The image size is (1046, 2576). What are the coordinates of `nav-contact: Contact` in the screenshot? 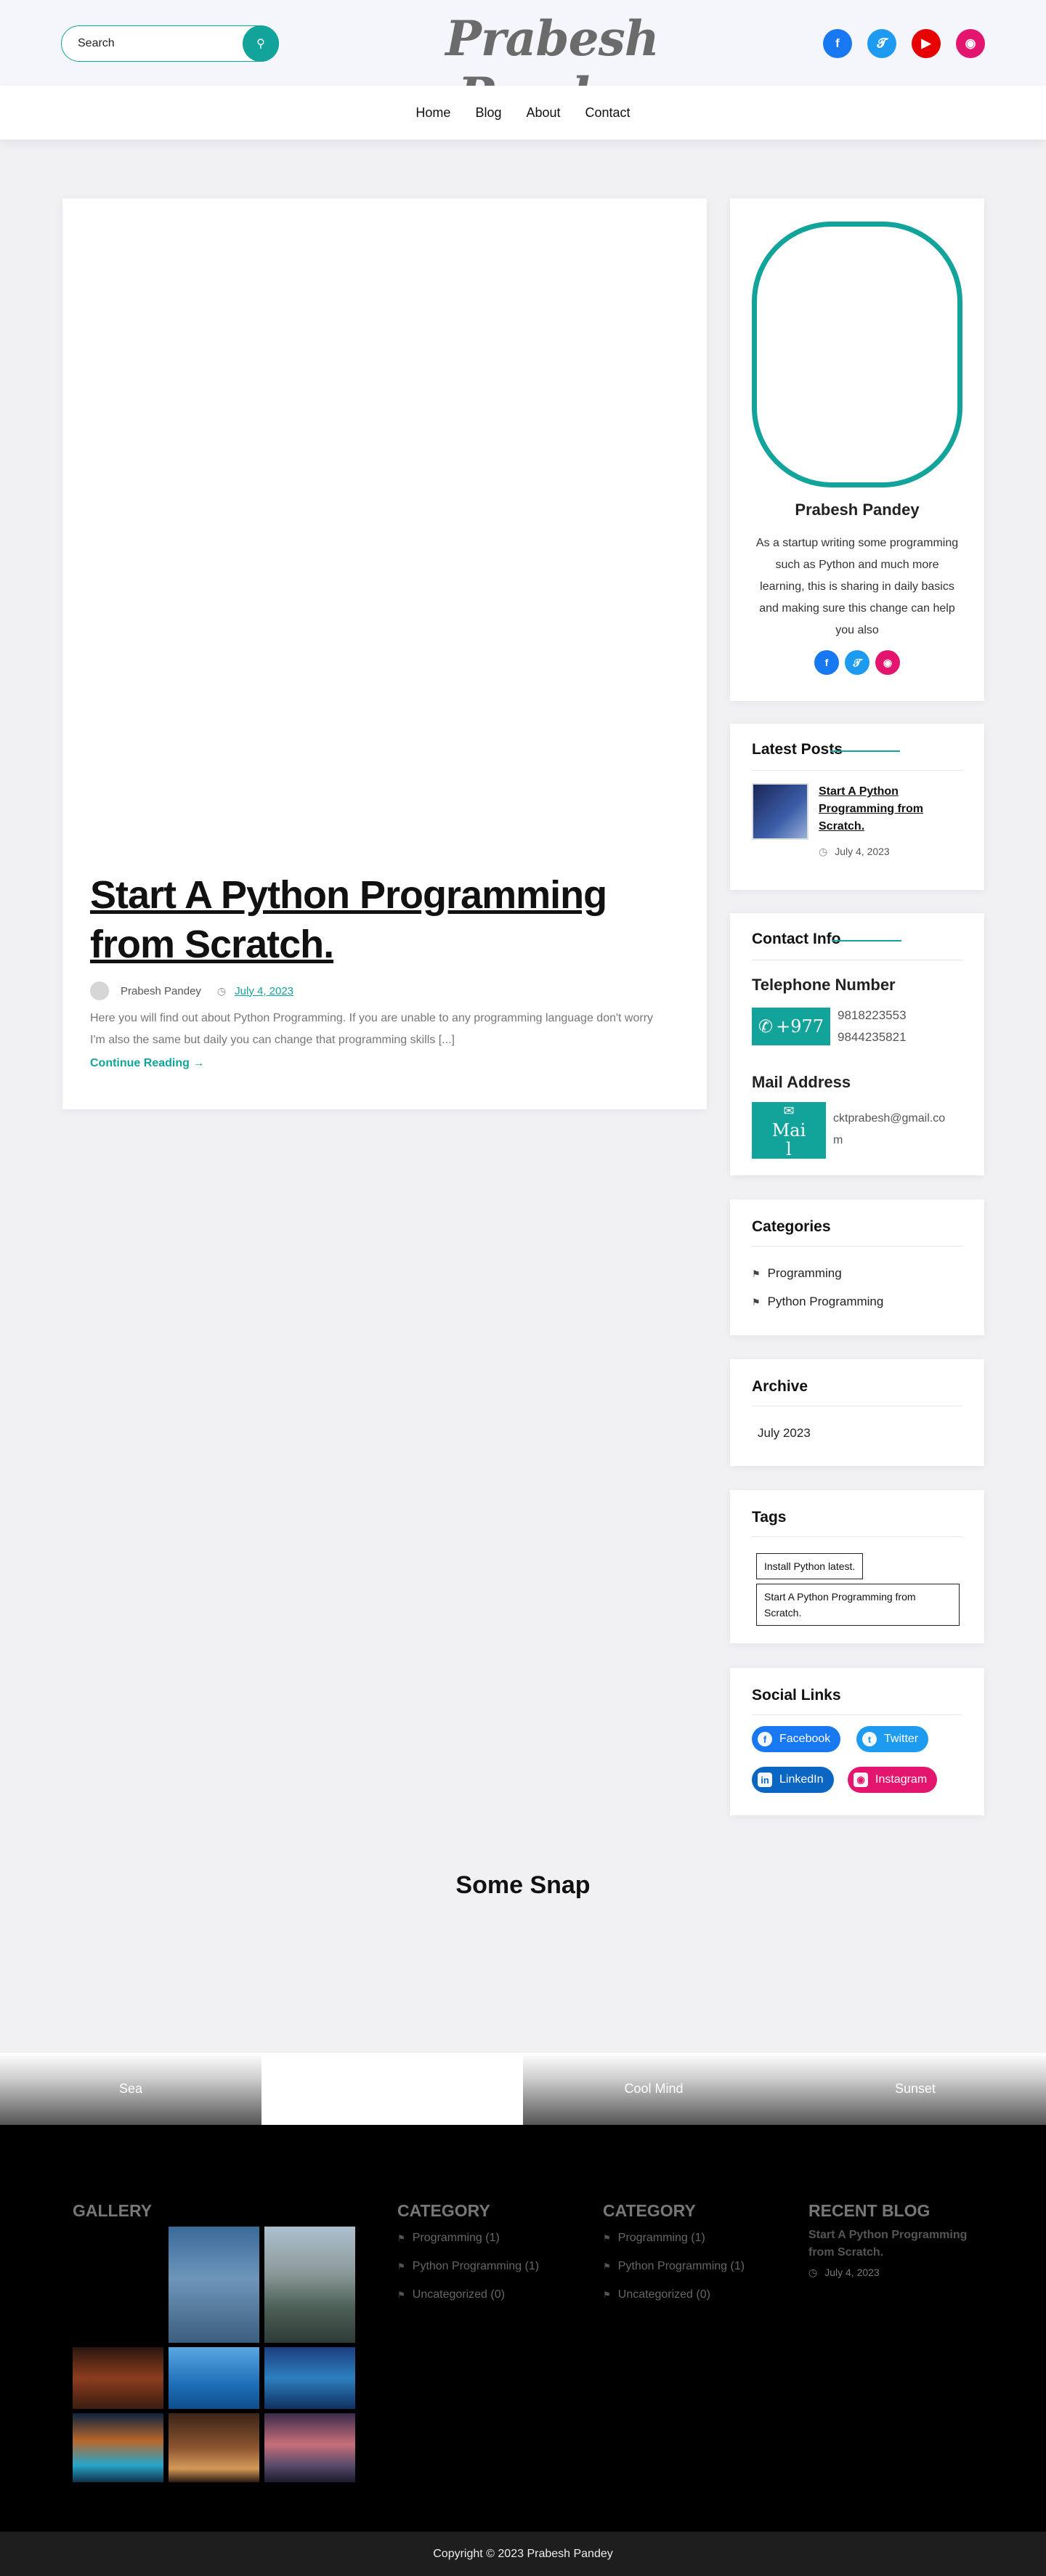 It's located at (608, 113).